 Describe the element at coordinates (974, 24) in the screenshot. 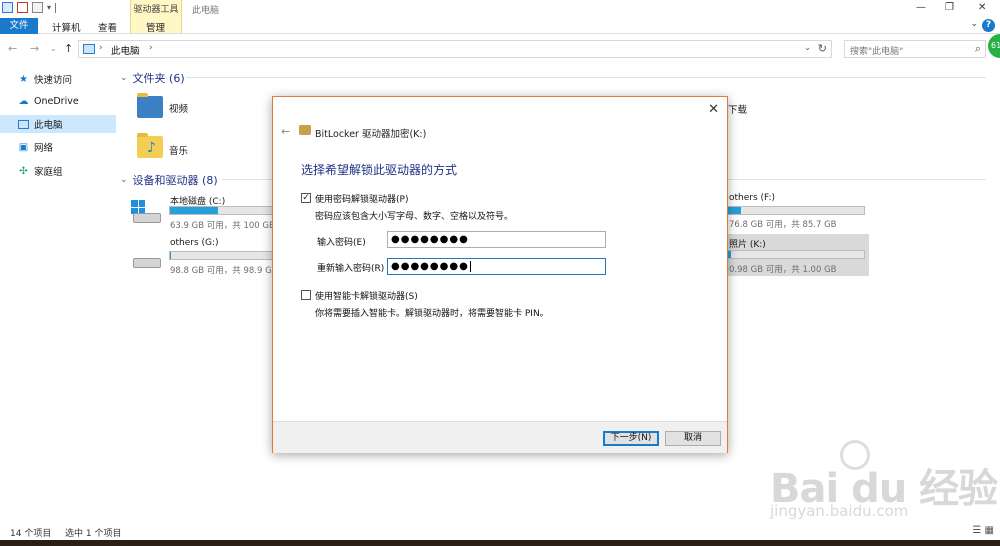

I see `ribbon-expand-icon: ⌄` at that location.